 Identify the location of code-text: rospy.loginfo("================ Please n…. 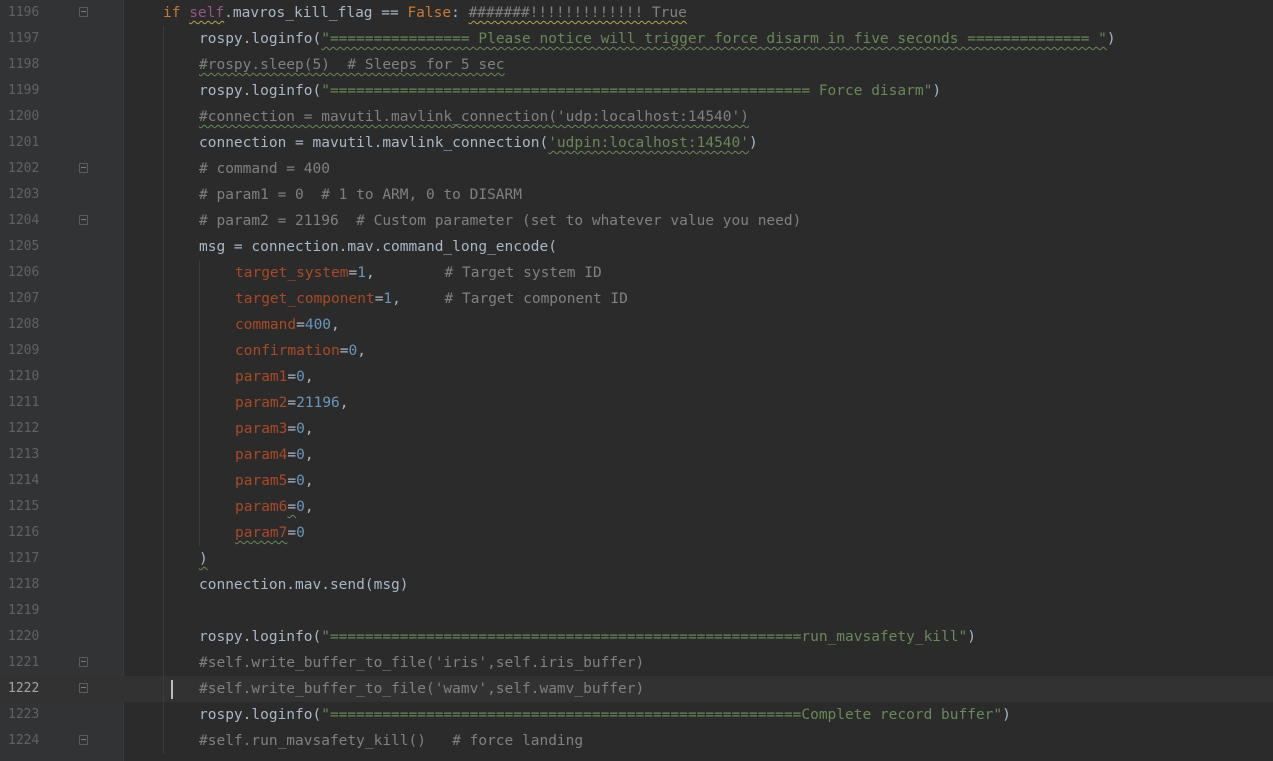
(657, 39).